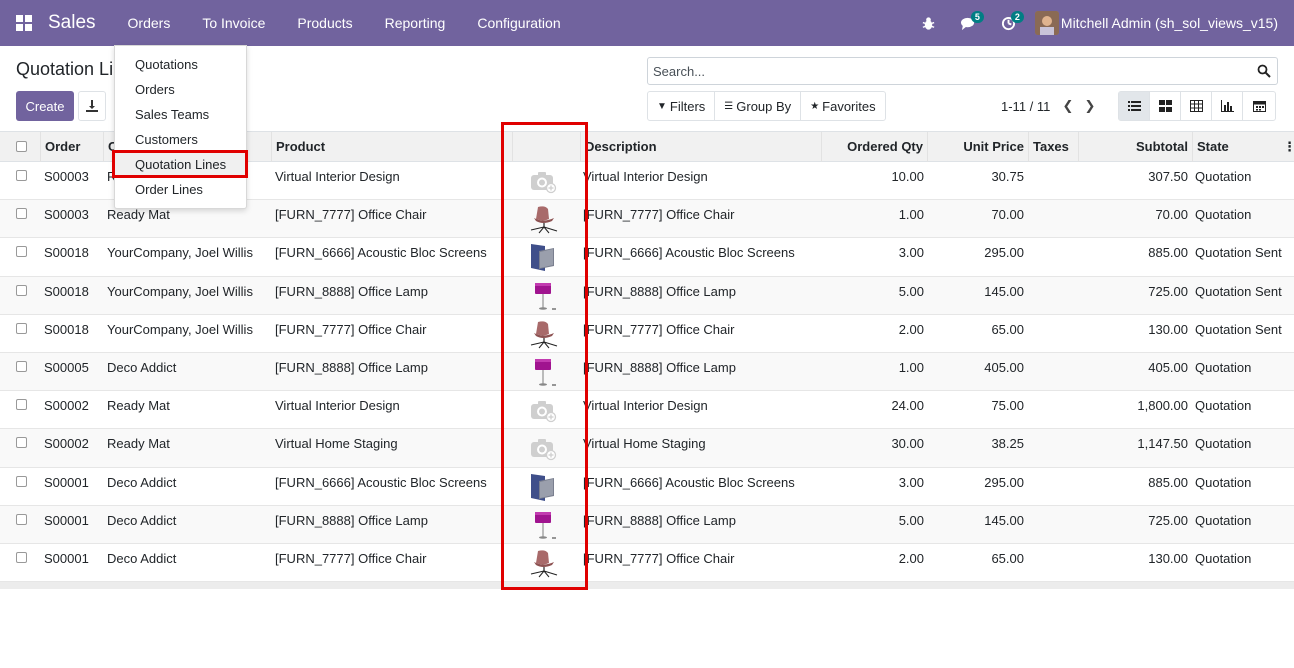  Describe the element at coordinates (381, 253) in the screenshot. I see `cell-product: [FURN_6666] Acoustic Bloc Screens` at that location.